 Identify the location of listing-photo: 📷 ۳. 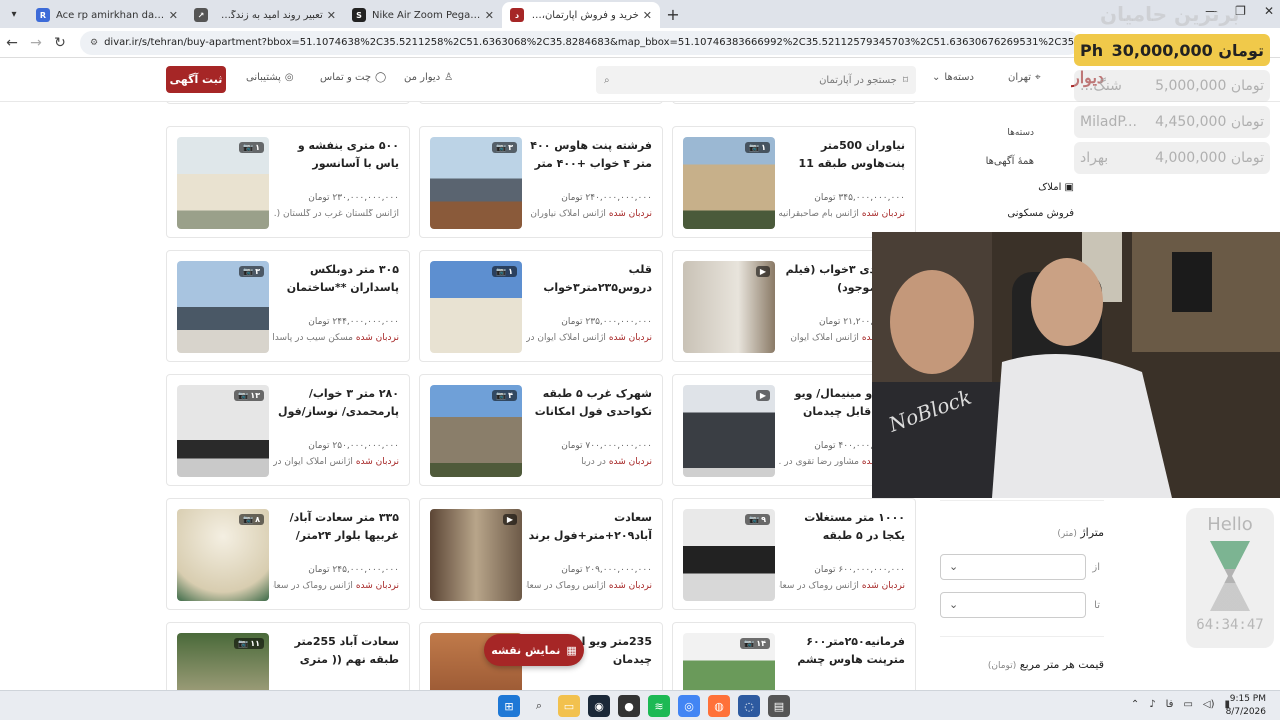
(223, 307).